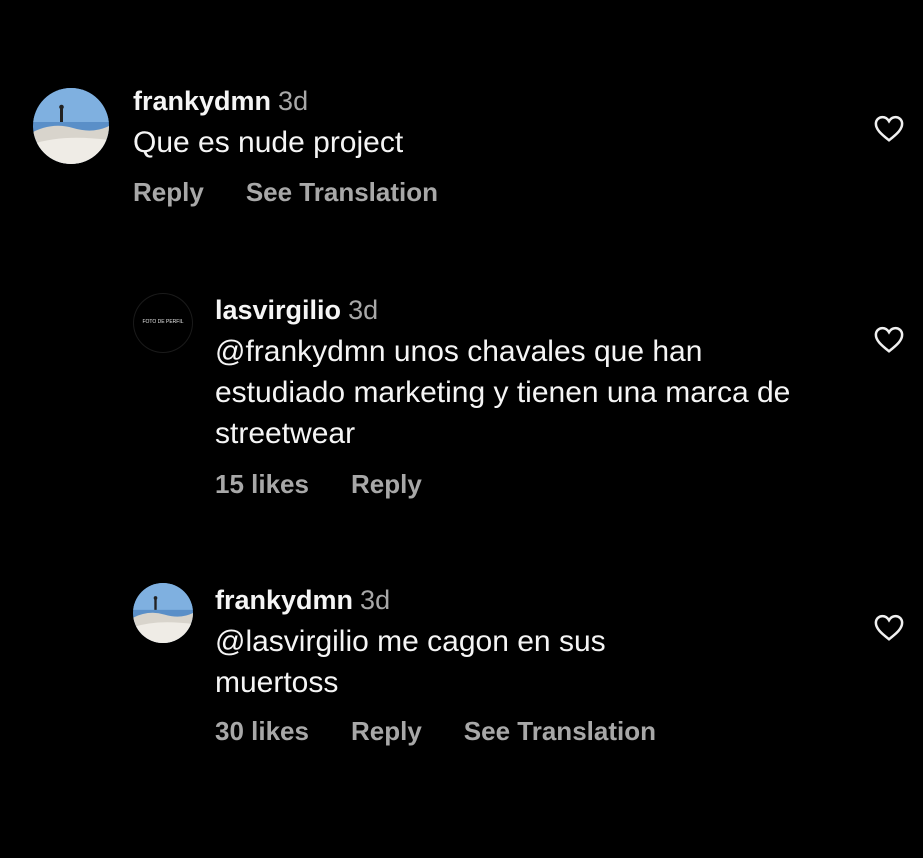 This screenshot has width=923, height=858. What do you see at coordinates (278, 310) in the screenshot?
I see `username: lasvirgilio` at bounding box center [278, 310].